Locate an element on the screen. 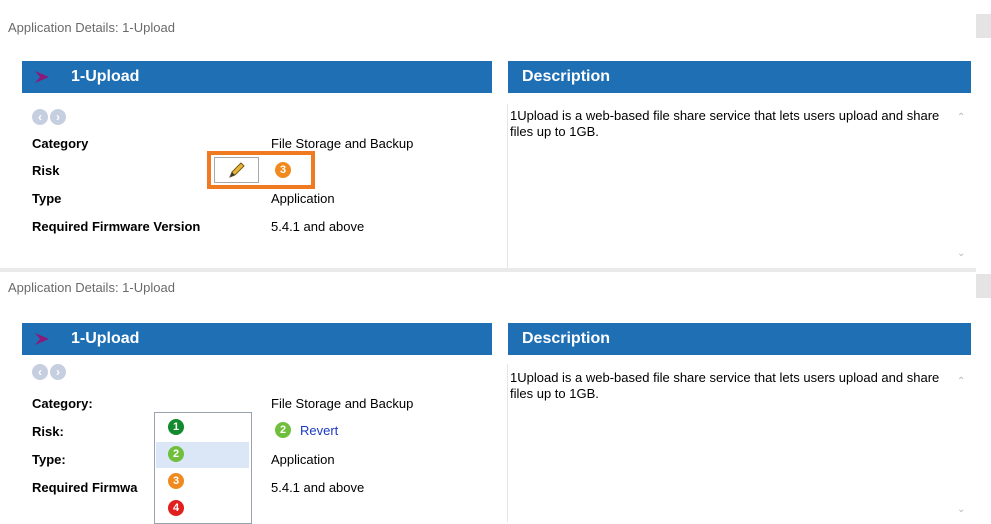 This screenshot has height=524, width=991. risk-option-1: 1 is located at coordinates (202, 428).